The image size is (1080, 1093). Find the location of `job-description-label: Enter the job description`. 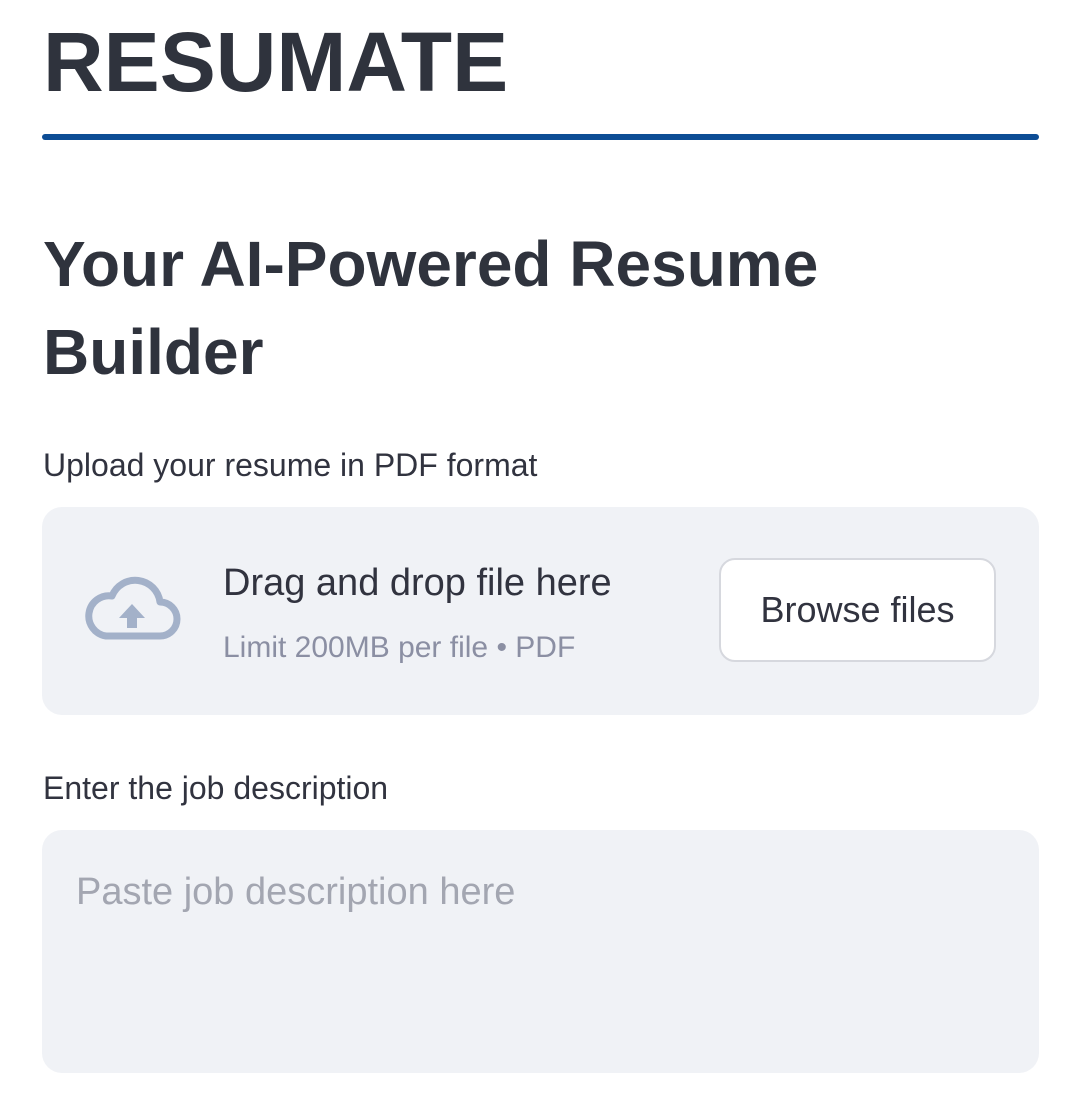

job-description-label: Enter the job description is located at coordinates (216, 788).